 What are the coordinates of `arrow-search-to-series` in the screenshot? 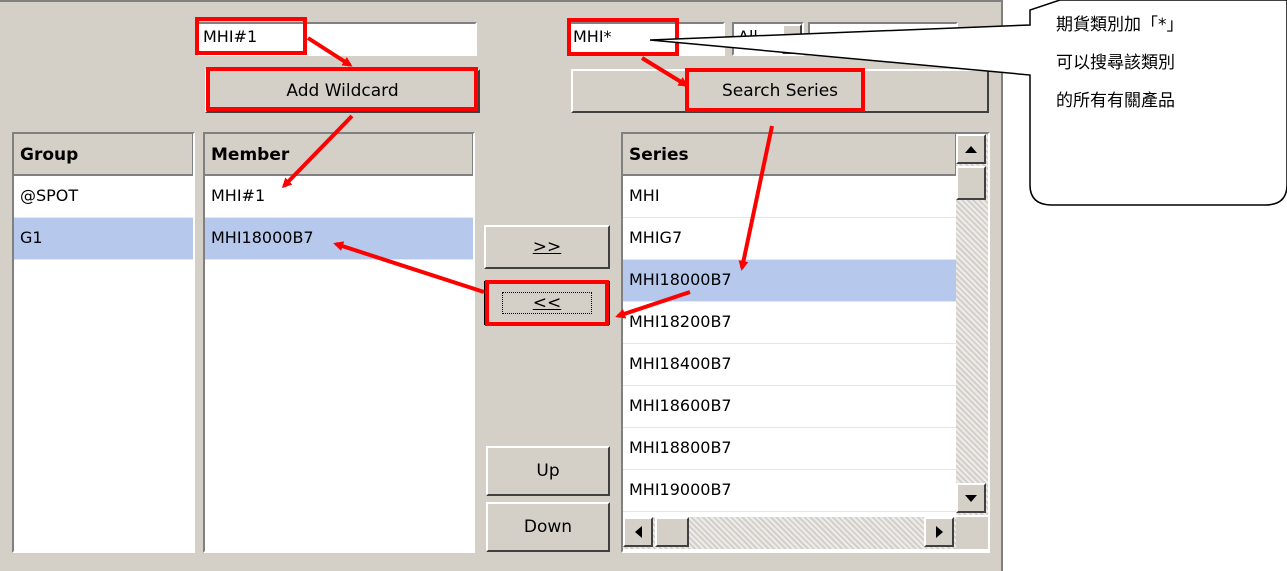 It's located at (756, 198).